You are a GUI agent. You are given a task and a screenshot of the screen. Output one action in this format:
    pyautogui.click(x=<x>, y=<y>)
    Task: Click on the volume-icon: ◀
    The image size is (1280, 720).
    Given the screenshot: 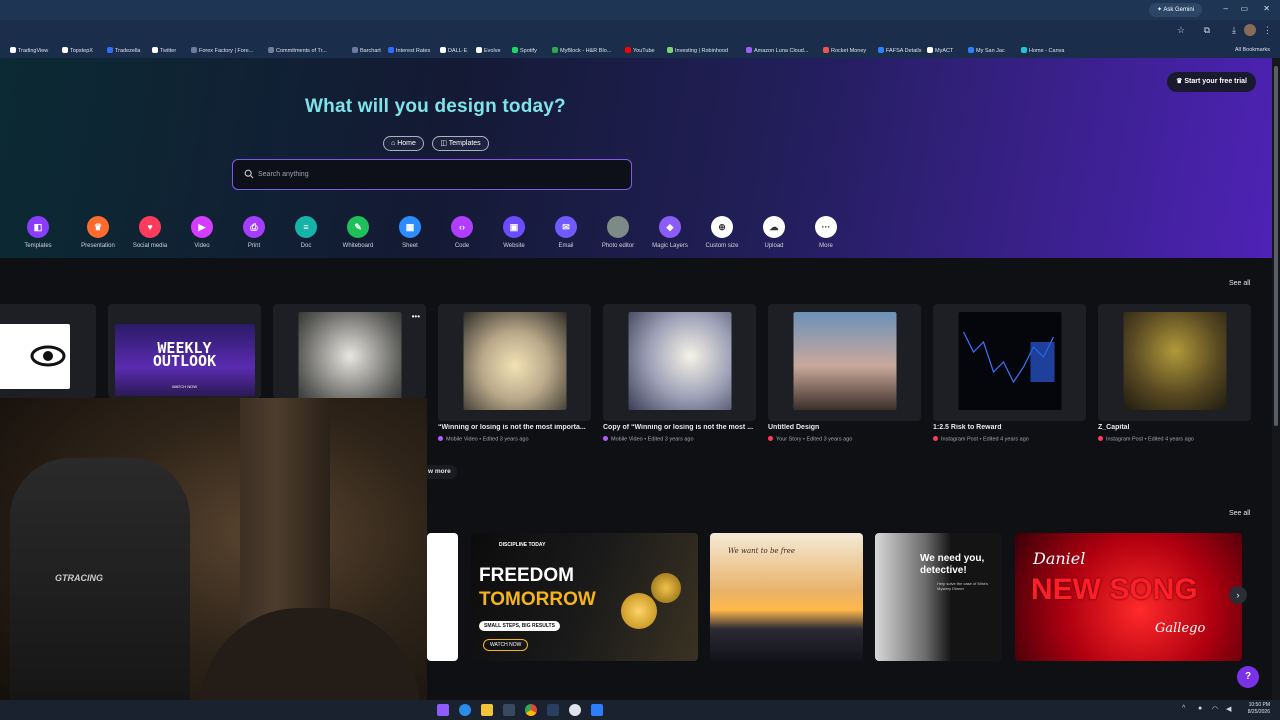 What is the action you would take?
    pyautogui.click(x=1228, y=709)
    